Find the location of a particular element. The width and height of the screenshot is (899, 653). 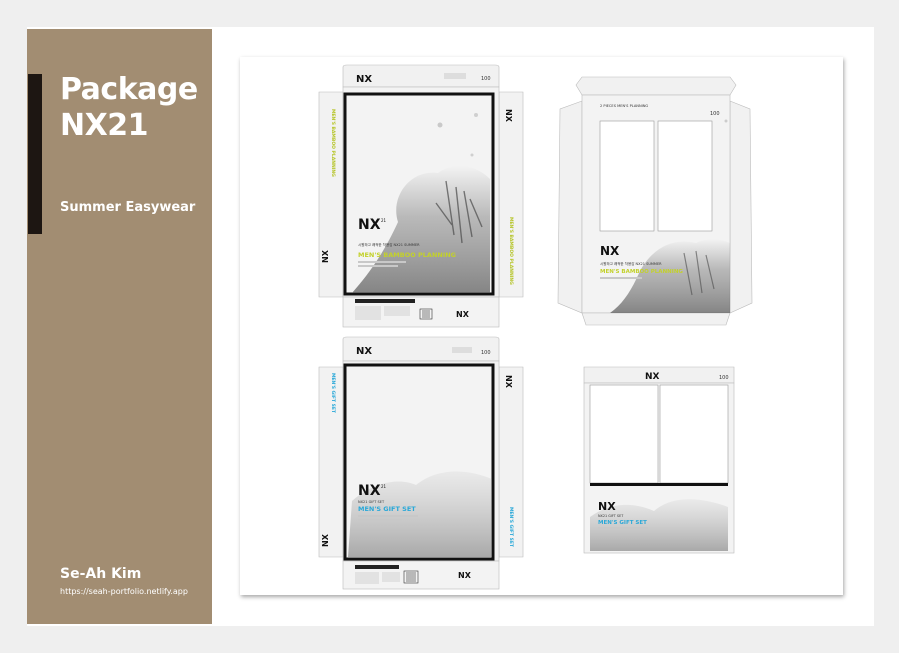

sleeve-product: MEN'S BAMBOO PLANNING is located at coordinates (641, 272).